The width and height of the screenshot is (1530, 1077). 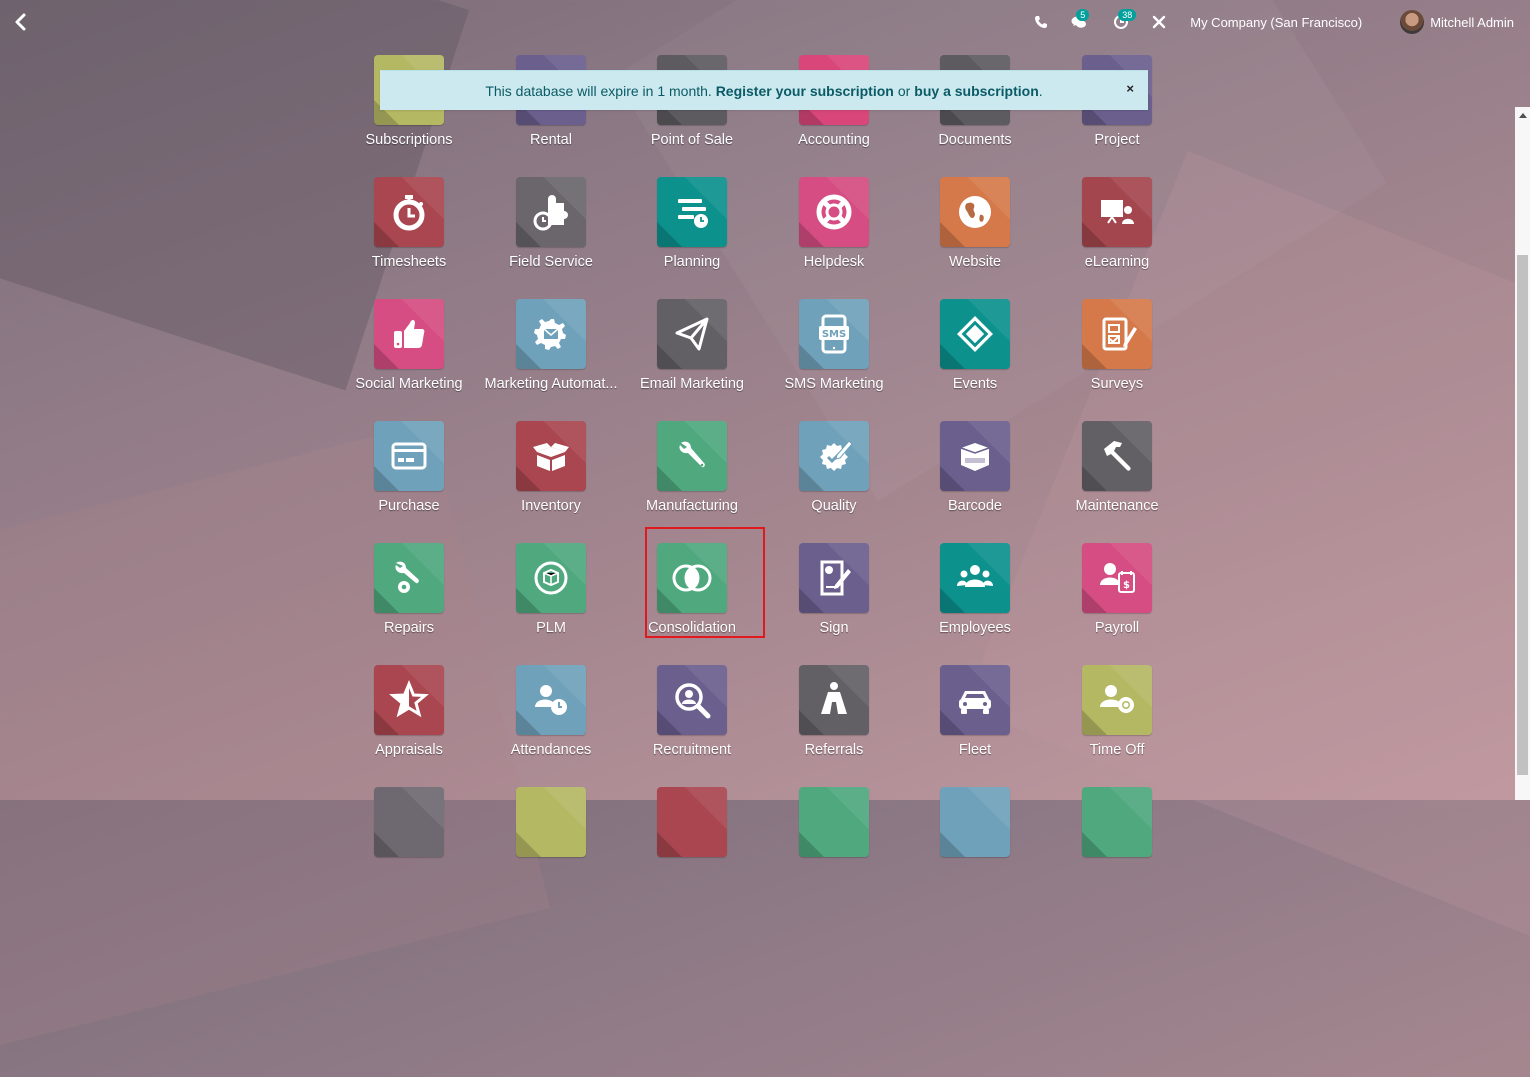 I want to click on app-surveys: Surveys, so click(x=1117, y=345).